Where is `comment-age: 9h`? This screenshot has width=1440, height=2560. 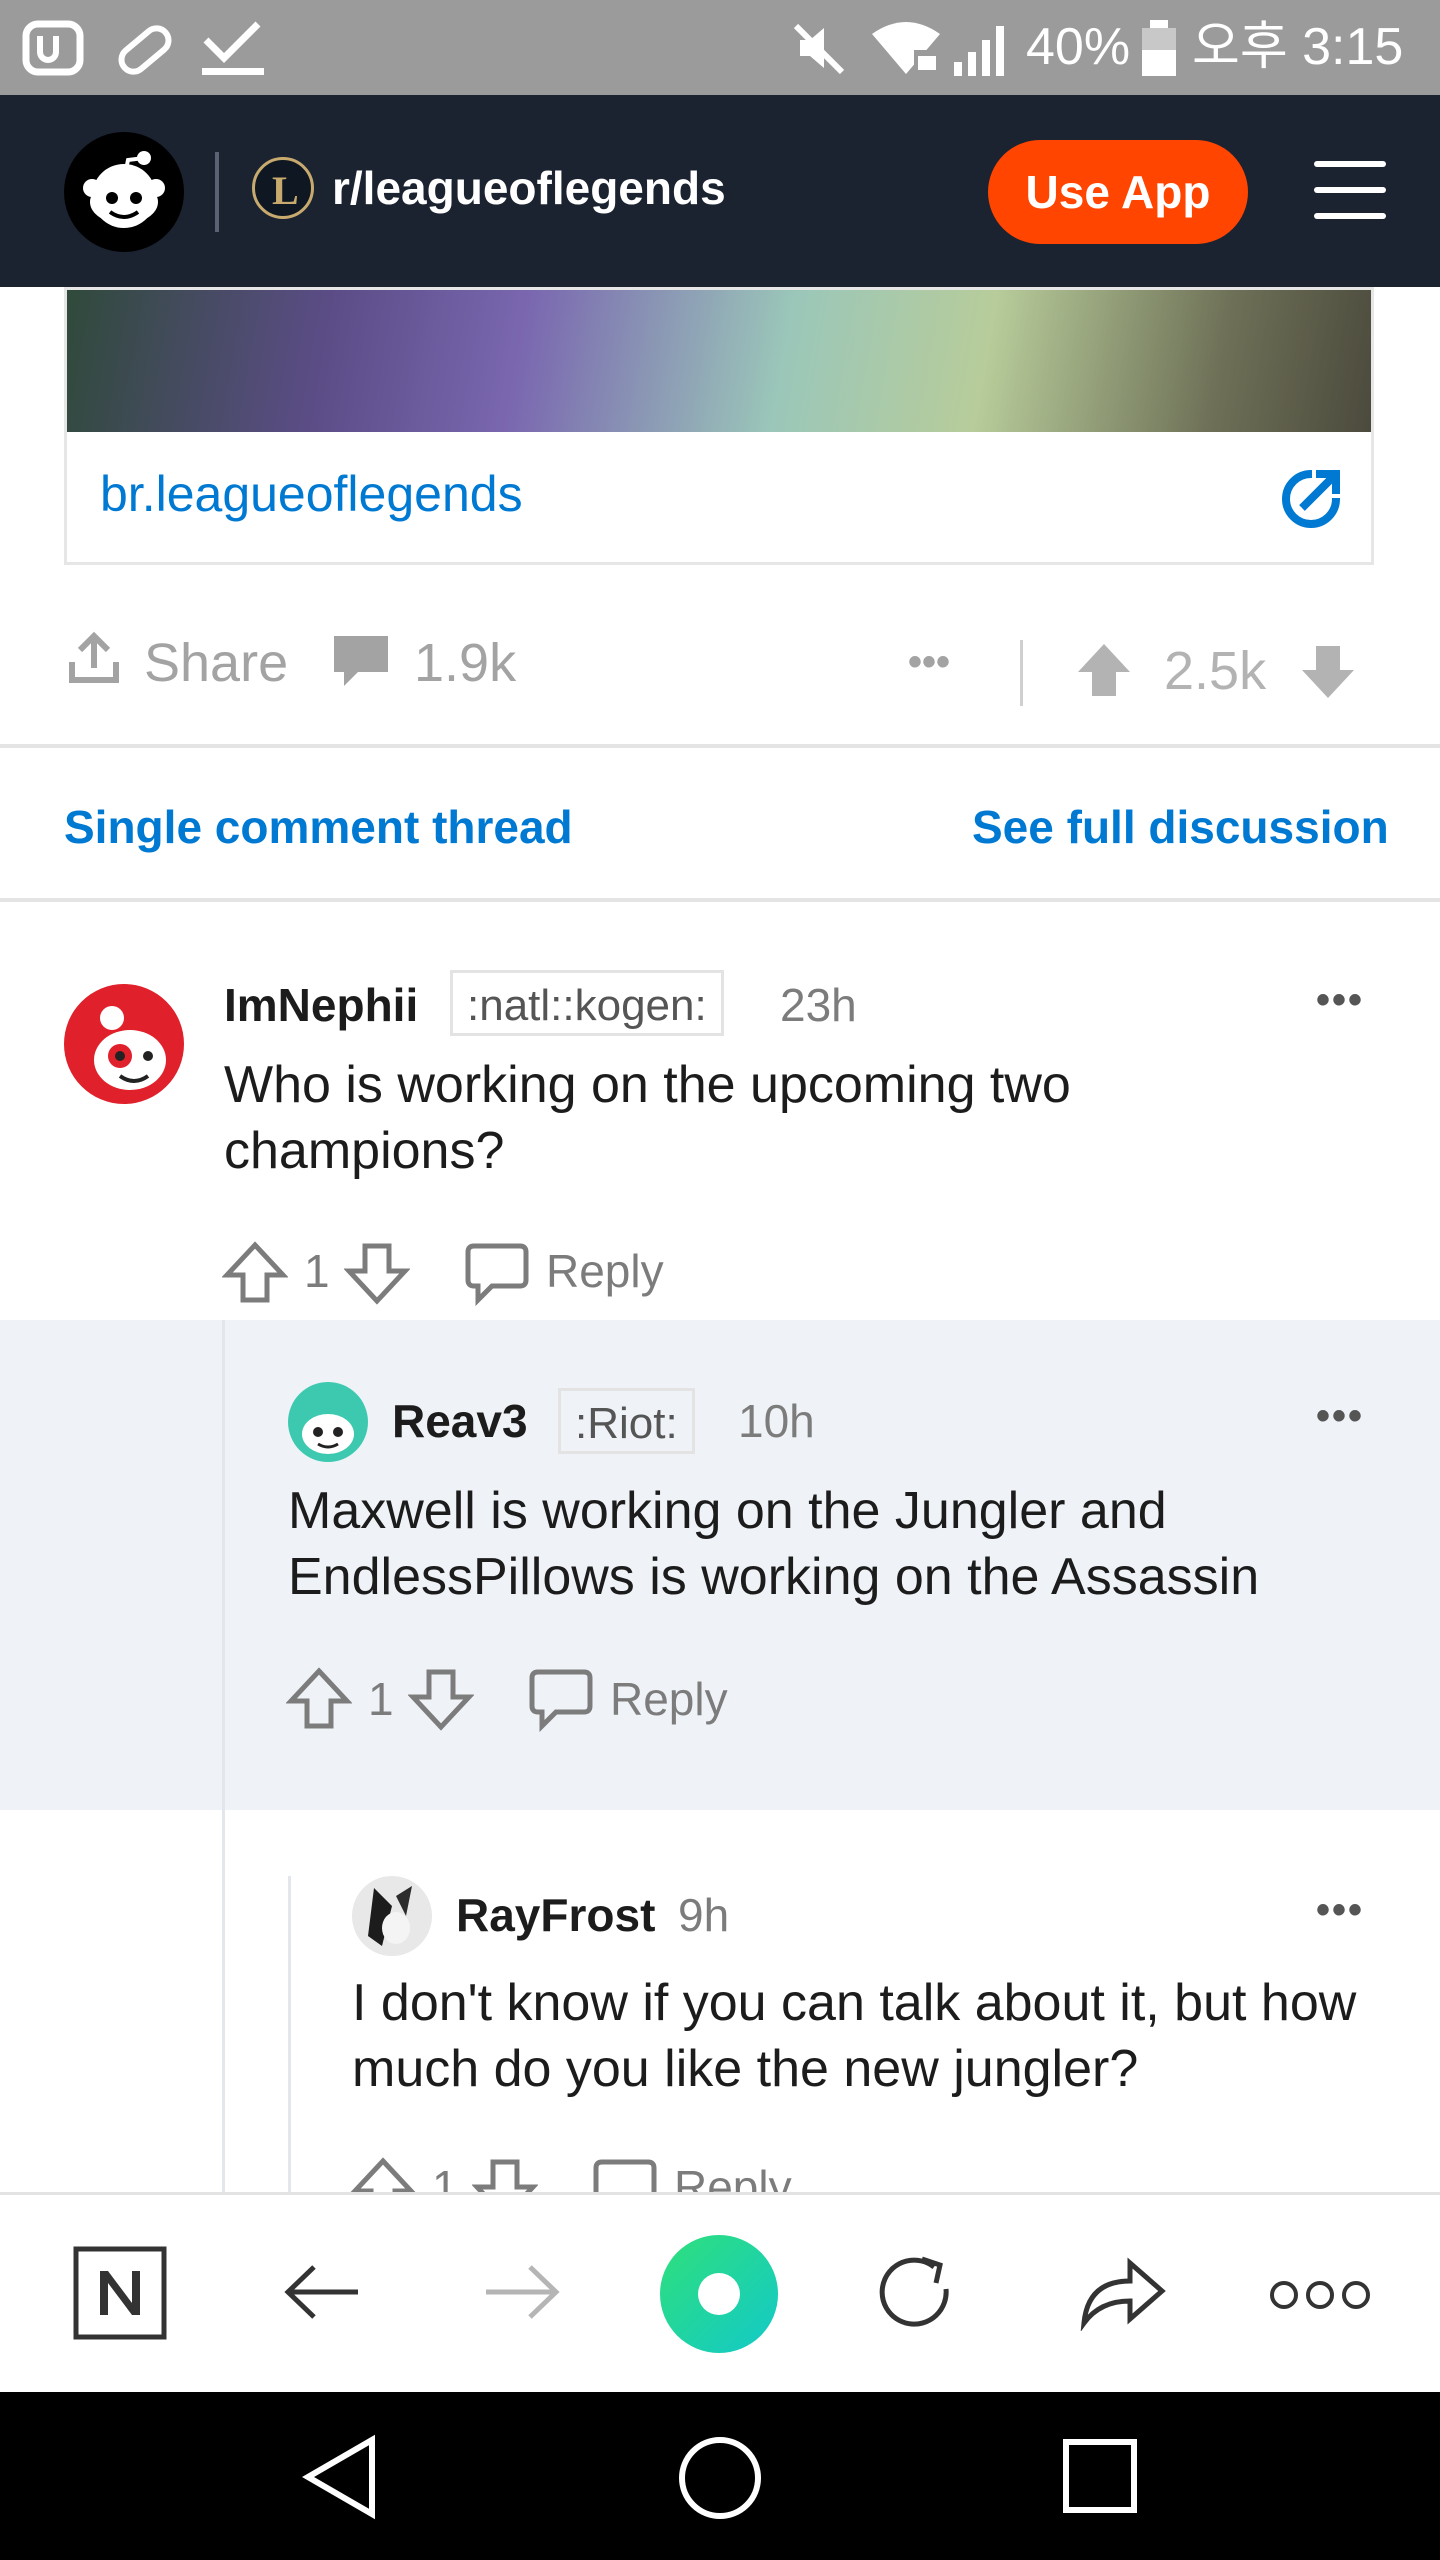 comment-age: 9h is located at coordinates (704, 1915).